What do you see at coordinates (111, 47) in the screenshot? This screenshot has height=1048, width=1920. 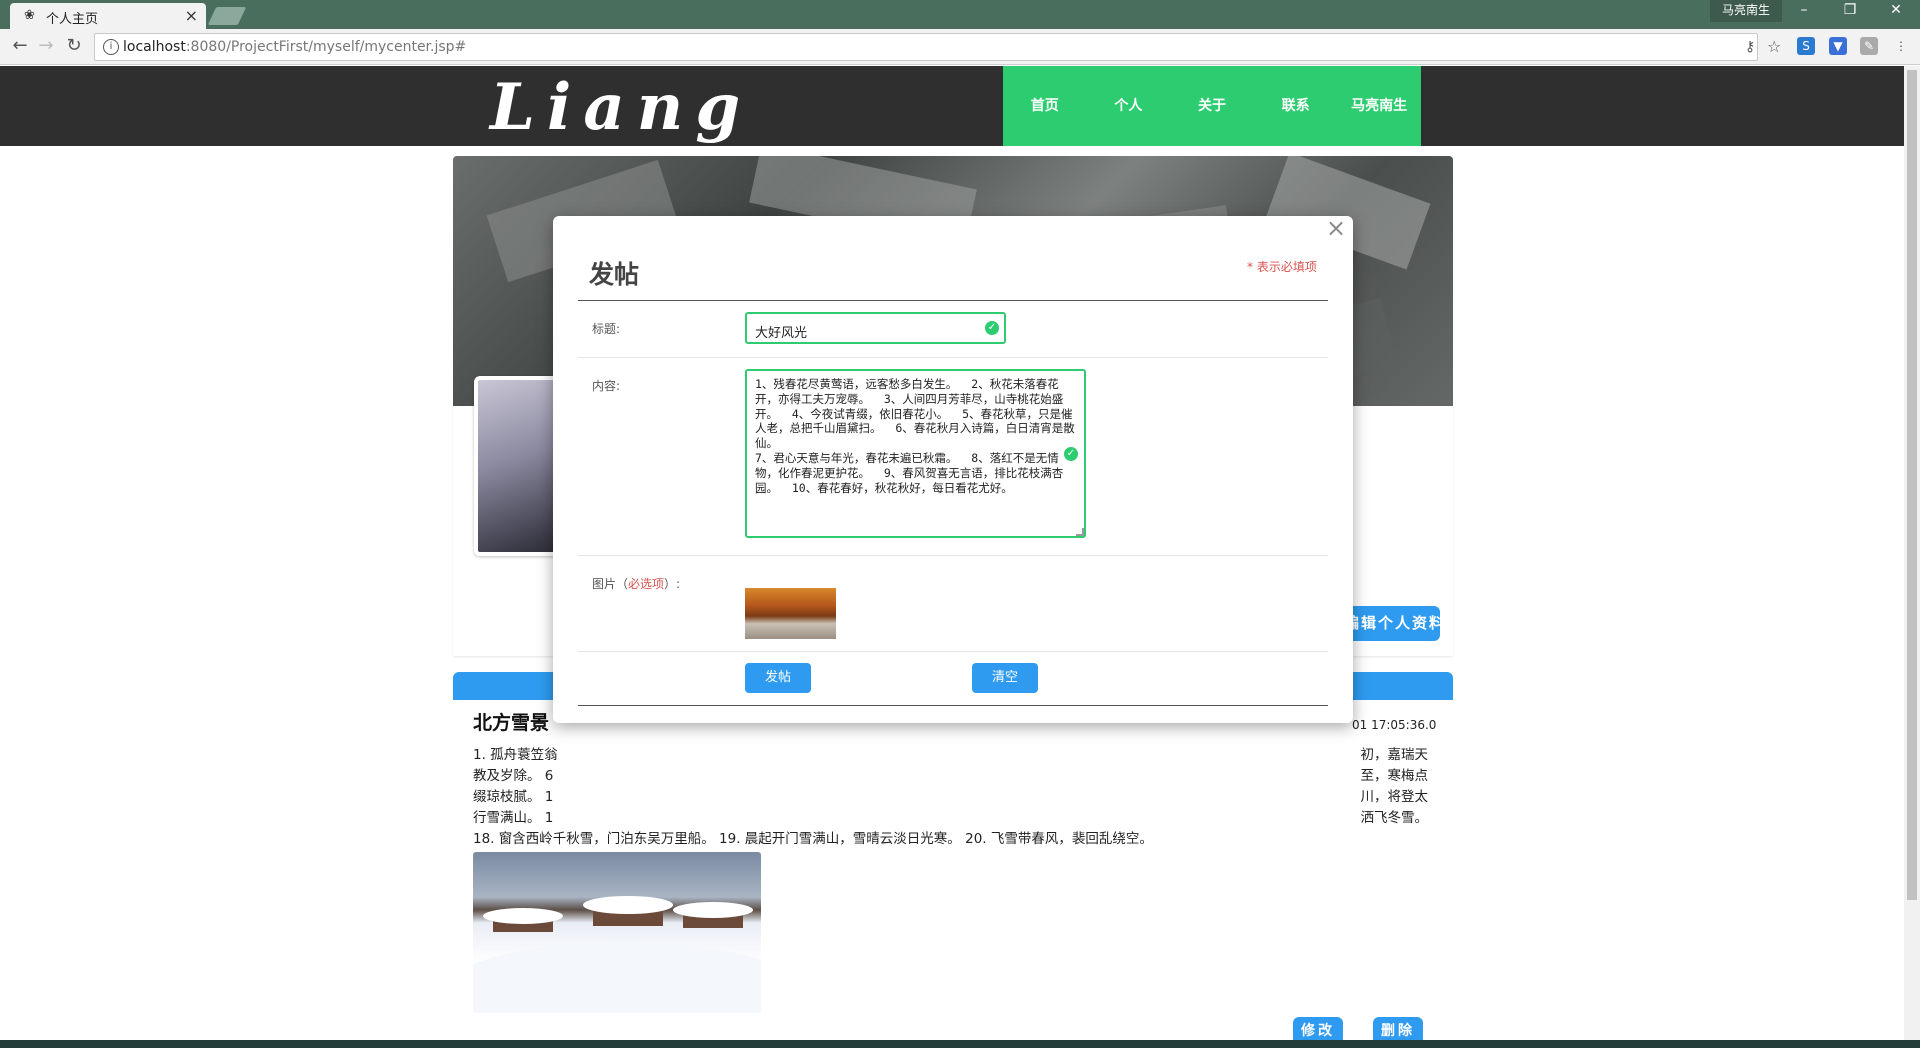 I see `site-info-icon: i` at bounding box center [111, 47].